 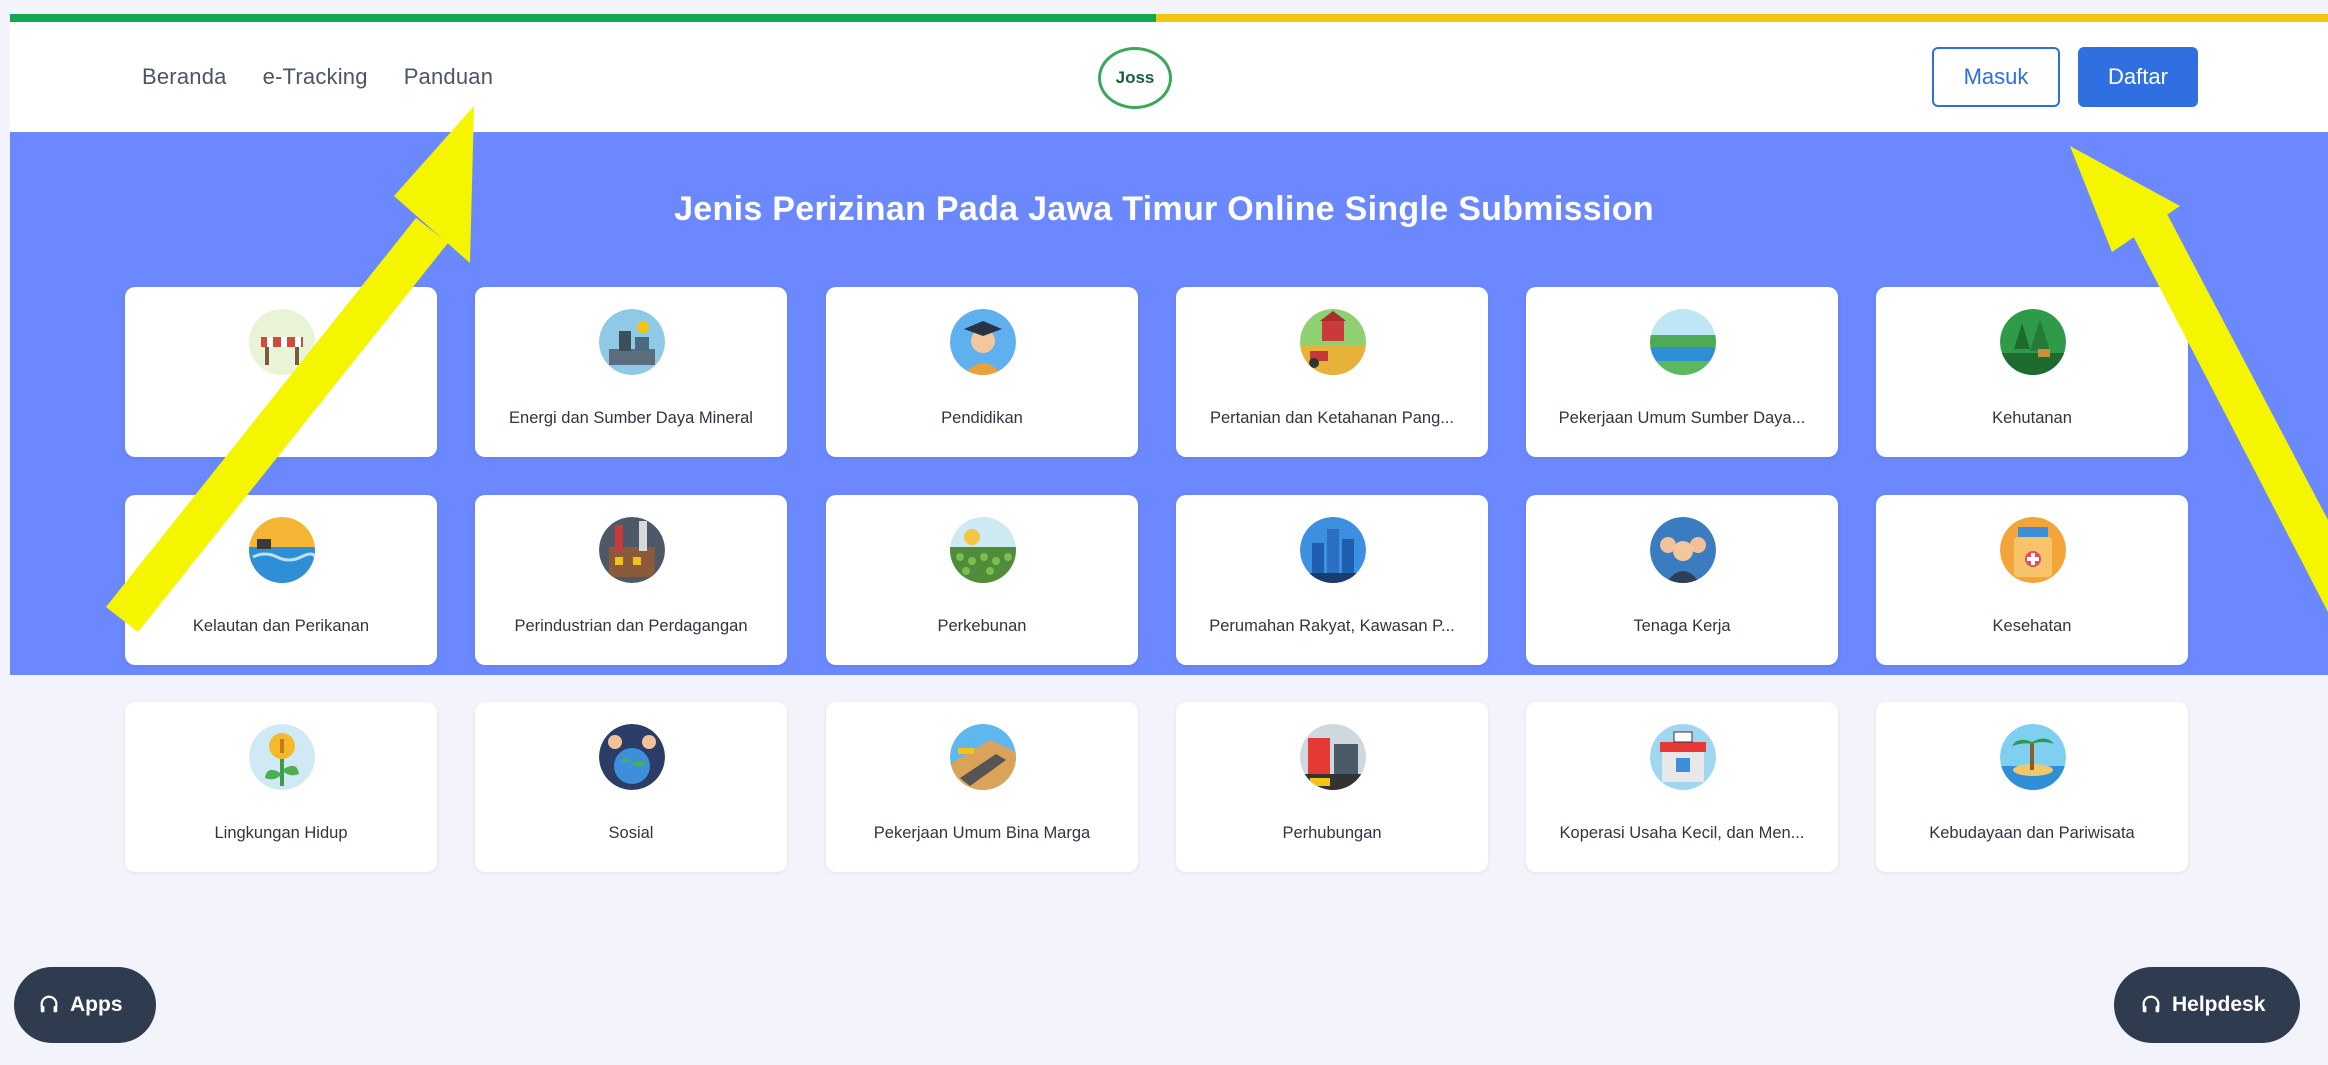 I want to click on card-lingkungan-hidup: Lingkungan Hidup, so click(x=281, y=787).